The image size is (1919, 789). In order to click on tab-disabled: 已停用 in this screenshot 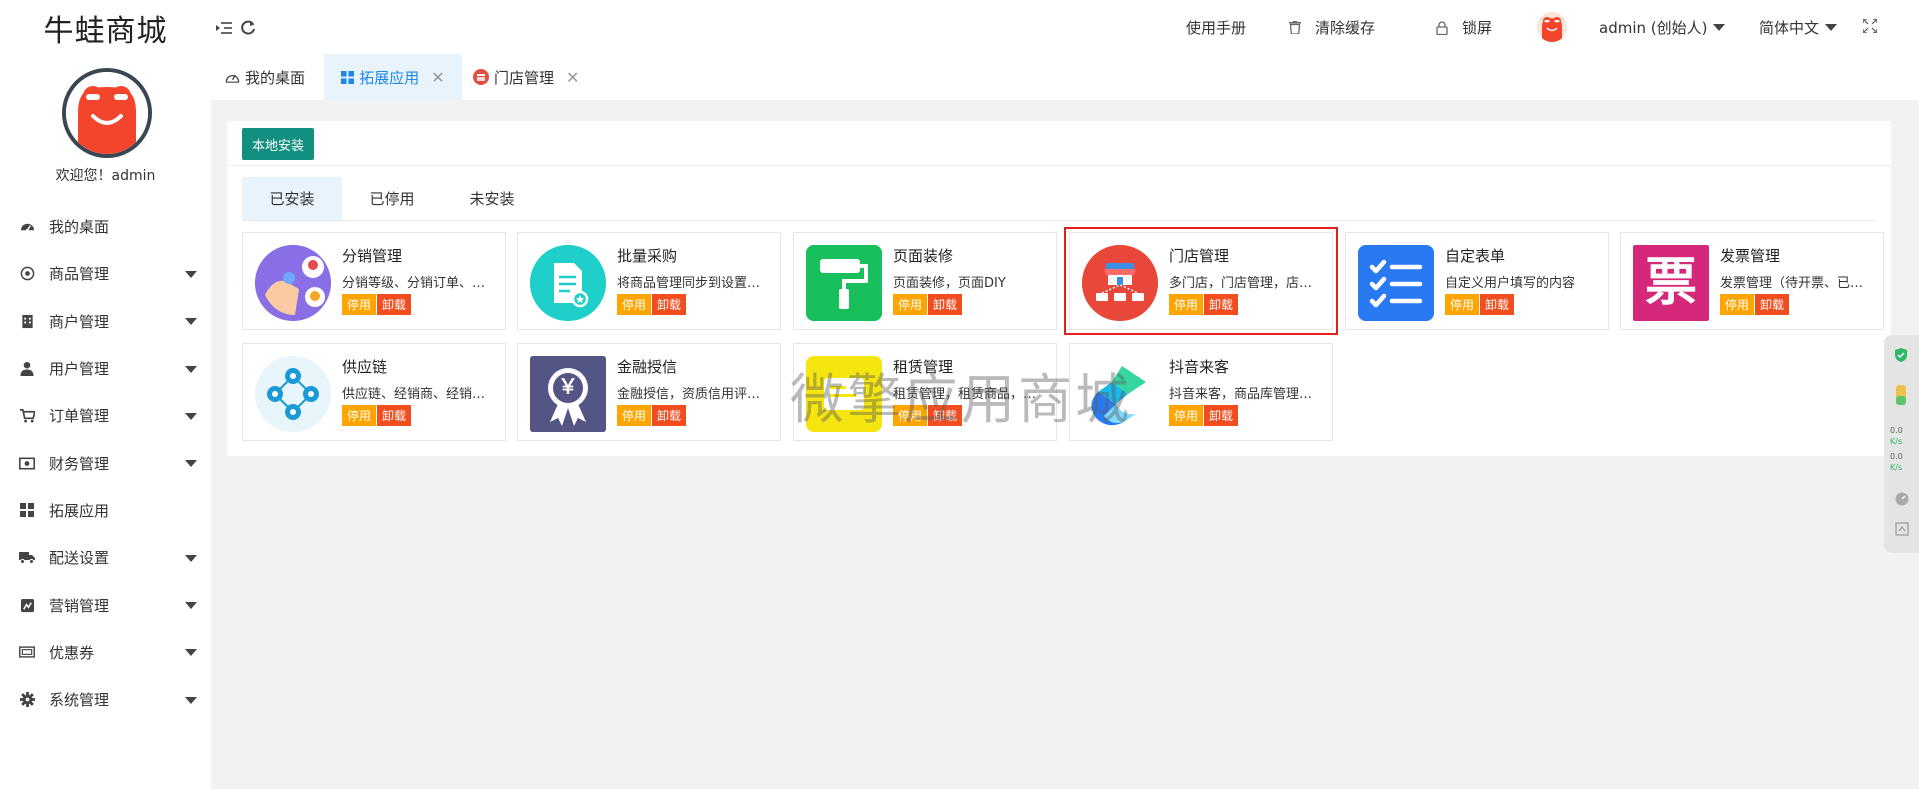, I will do `click(392, 198)`.